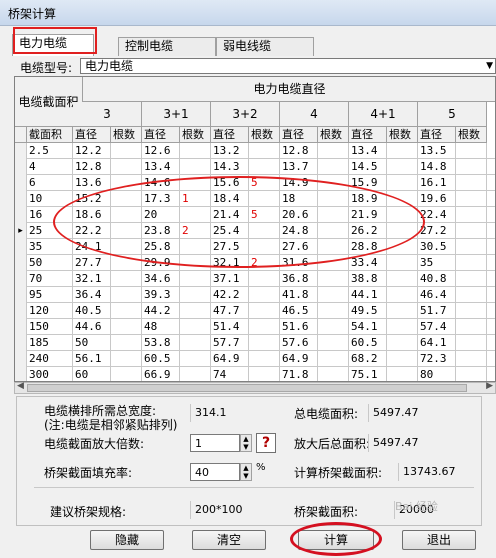  Describe the element at coordinates (92, 183) in the screenshot. I see `diameter-cell: 13.6` at that location.